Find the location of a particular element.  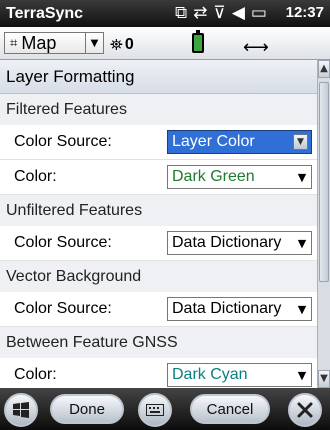

map-grid-icon: ⌗ is located at coordinates (14, 43).